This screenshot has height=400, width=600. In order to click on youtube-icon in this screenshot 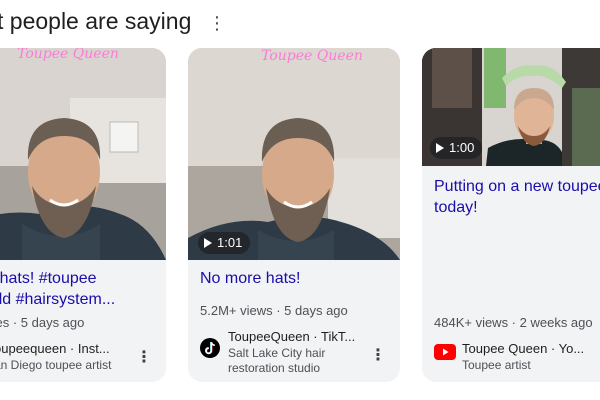, I will do `click(445, 352)`.